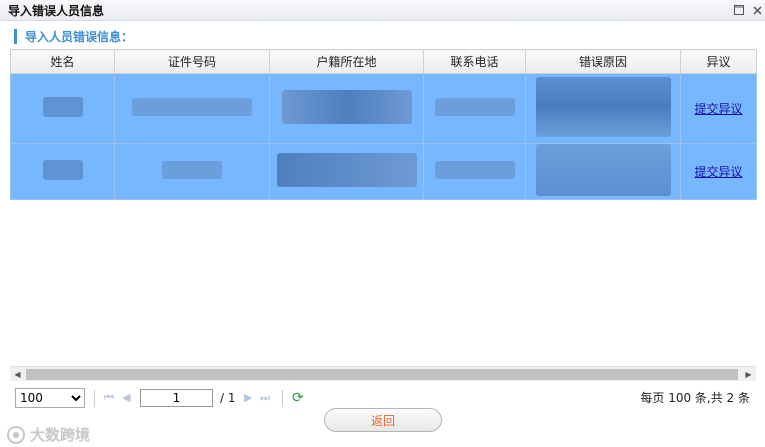 This screenshot has height=447, width=765. What do you see at coordinates (109, 398) in the screenshot?
I see `first-page-icon: ⏮` at bounding box center [109, 398].